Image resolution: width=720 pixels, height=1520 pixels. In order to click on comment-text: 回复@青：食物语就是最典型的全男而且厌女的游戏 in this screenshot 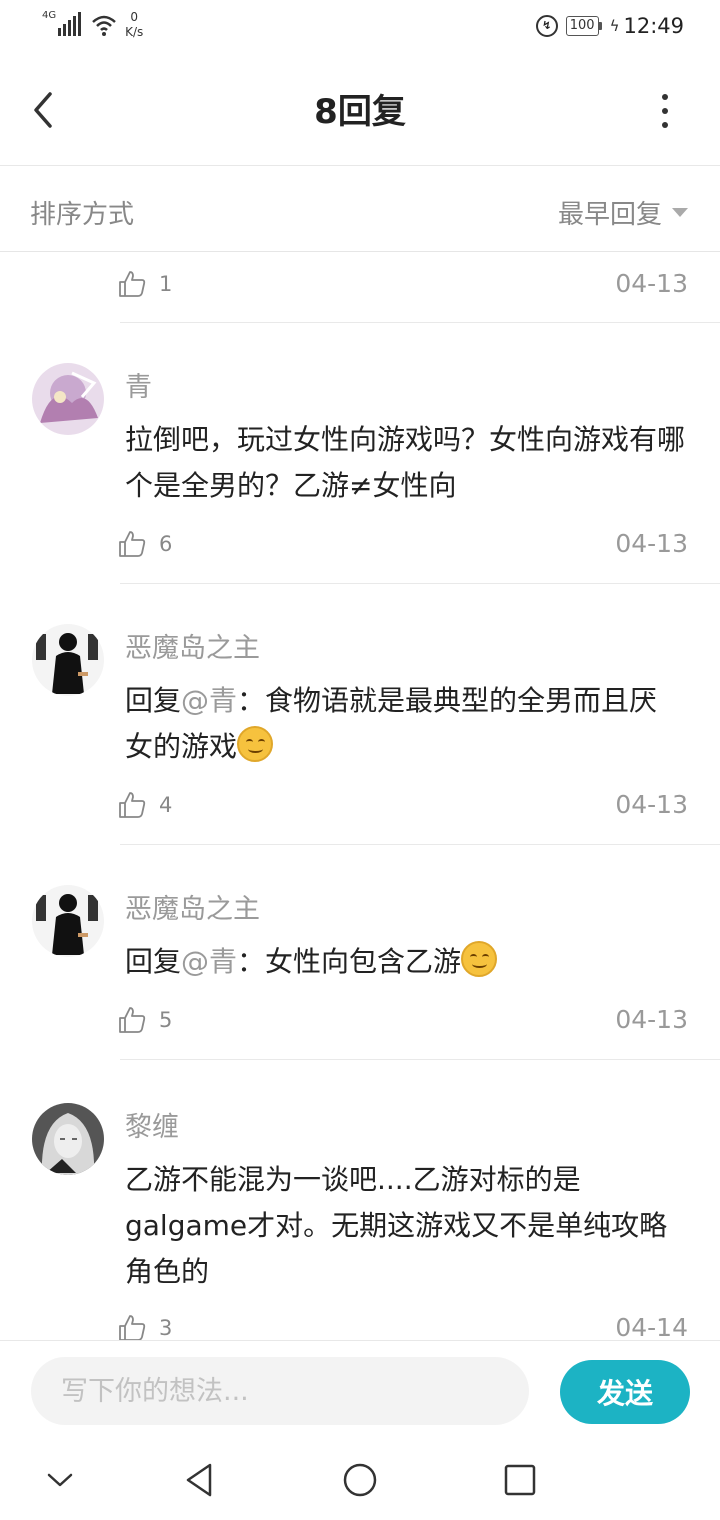, I will do `click(405, 724)`.